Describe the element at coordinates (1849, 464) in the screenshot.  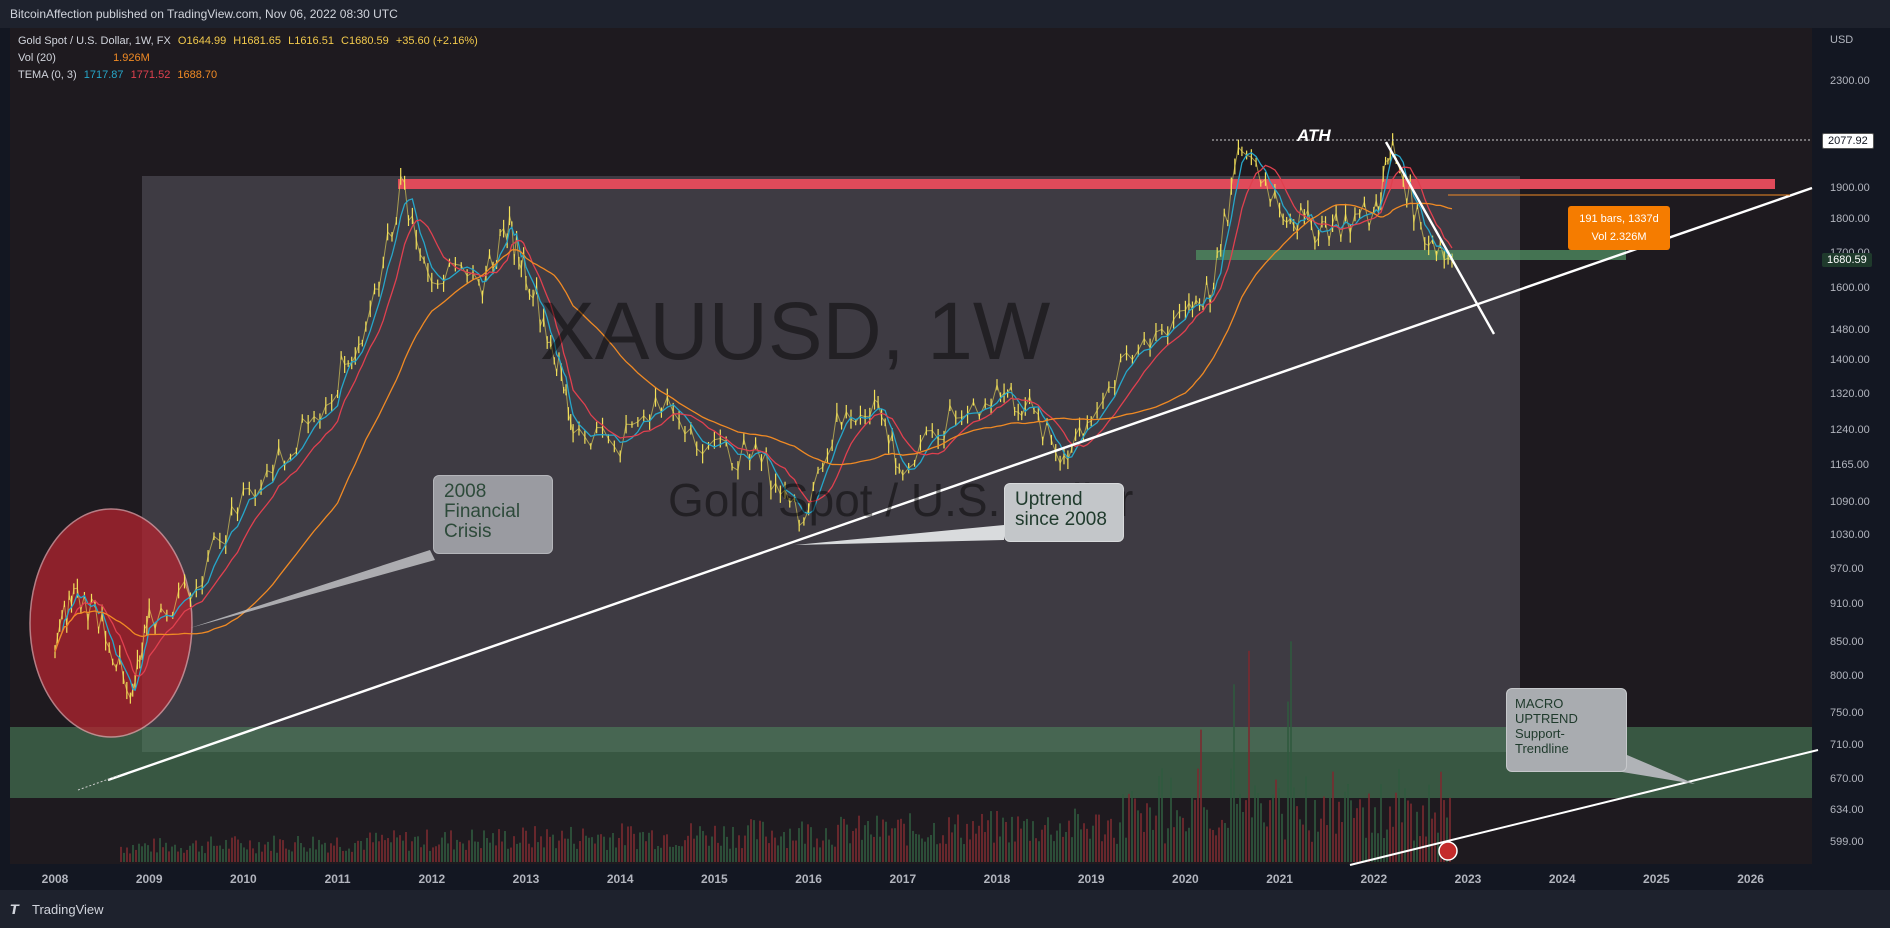
I see `price-tick: 1165.00` at that location.